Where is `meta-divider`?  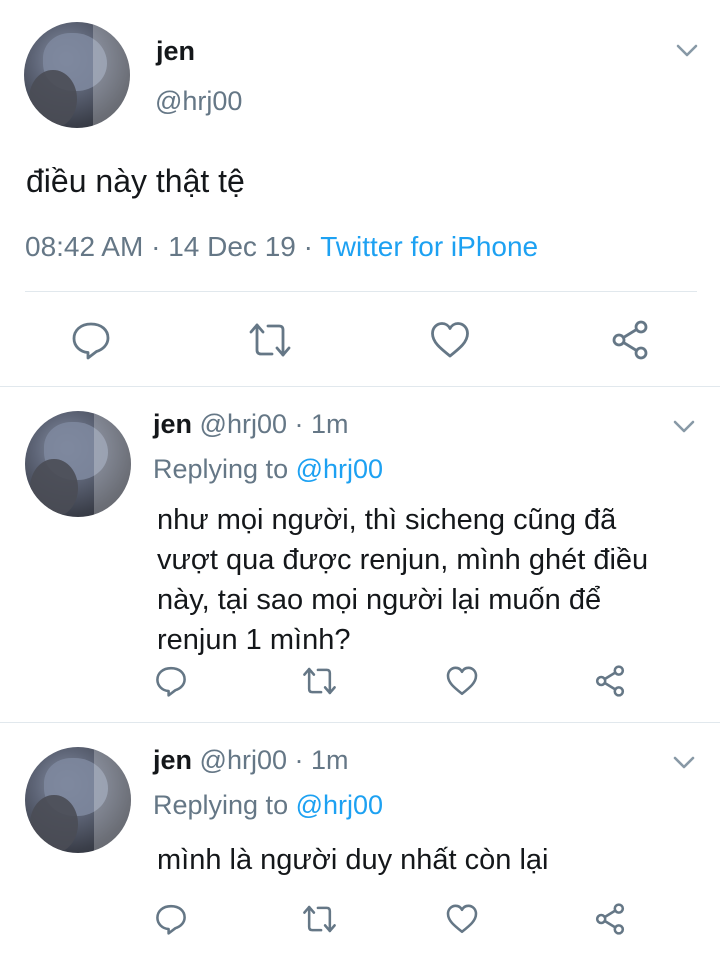
meta-divider is located at coordinates (361, 291).